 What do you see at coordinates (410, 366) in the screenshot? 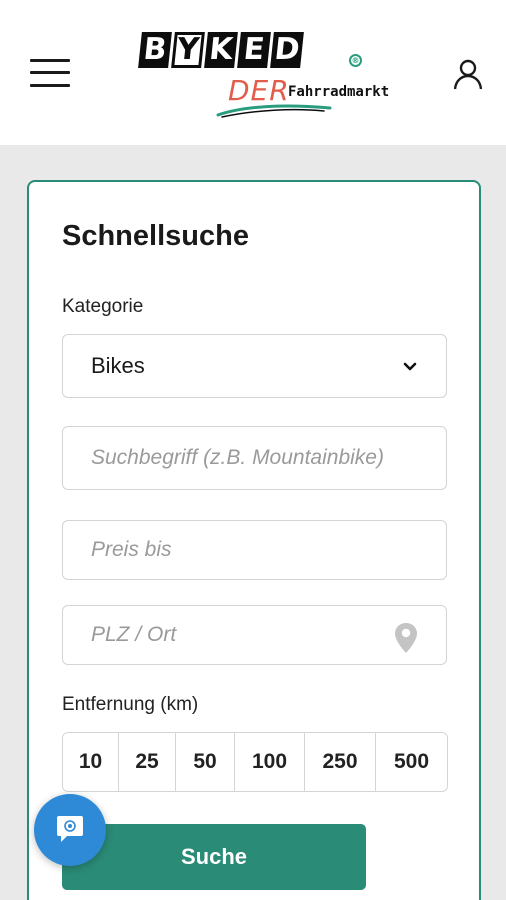
I see `chevron-down-icon` at bounding box center [410, 366].